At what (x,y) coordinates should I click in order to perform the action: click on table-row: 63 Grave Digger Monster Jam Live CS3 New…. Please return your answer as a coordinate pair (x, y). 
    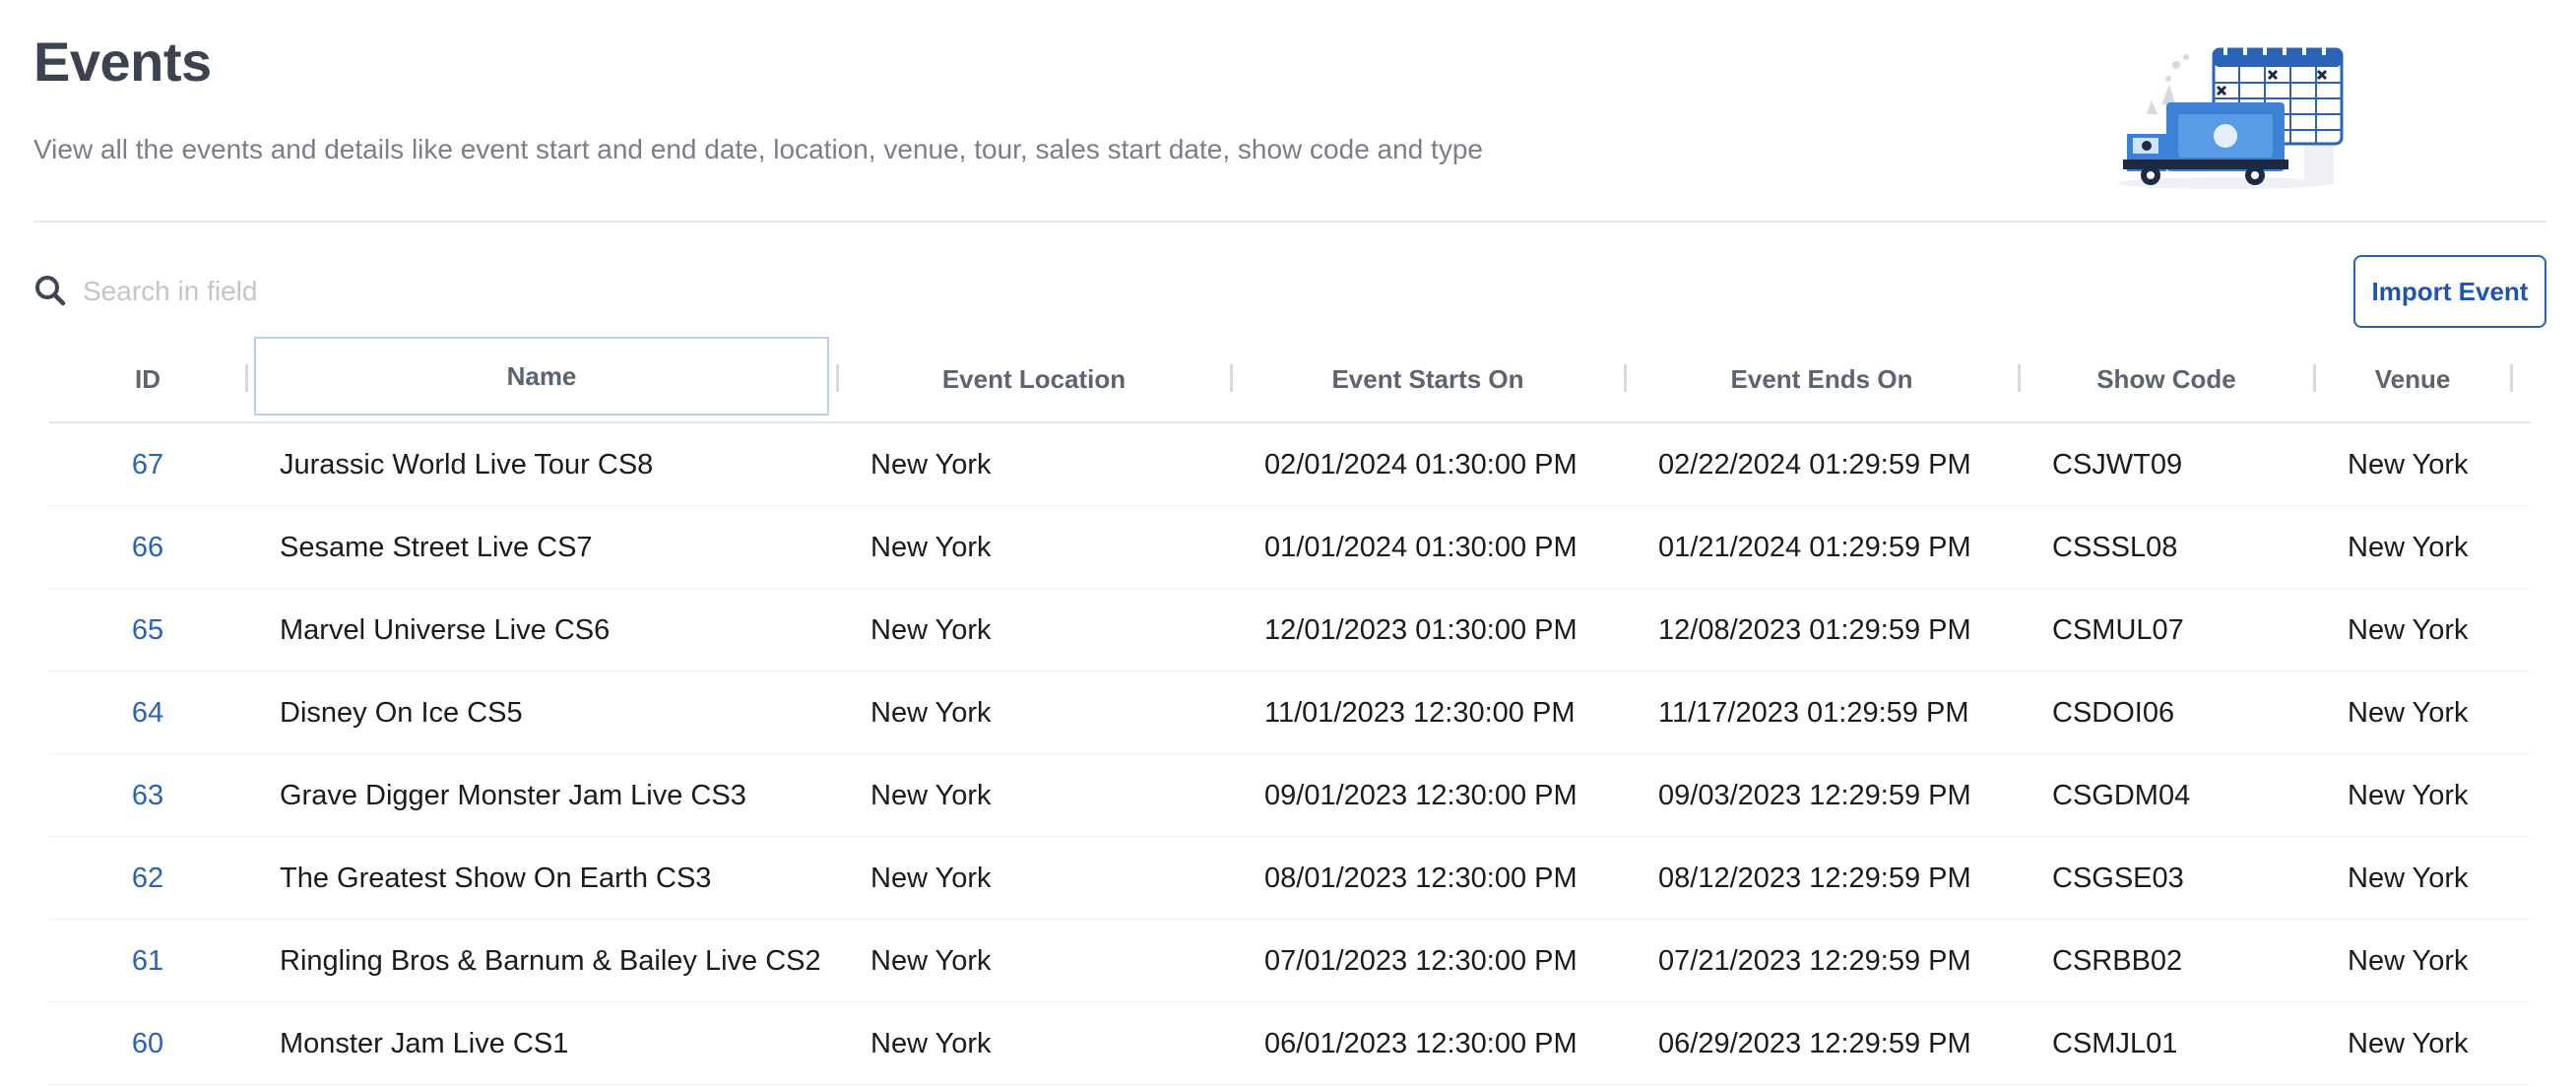
    Looking at the image, I should click on (1290, 795).